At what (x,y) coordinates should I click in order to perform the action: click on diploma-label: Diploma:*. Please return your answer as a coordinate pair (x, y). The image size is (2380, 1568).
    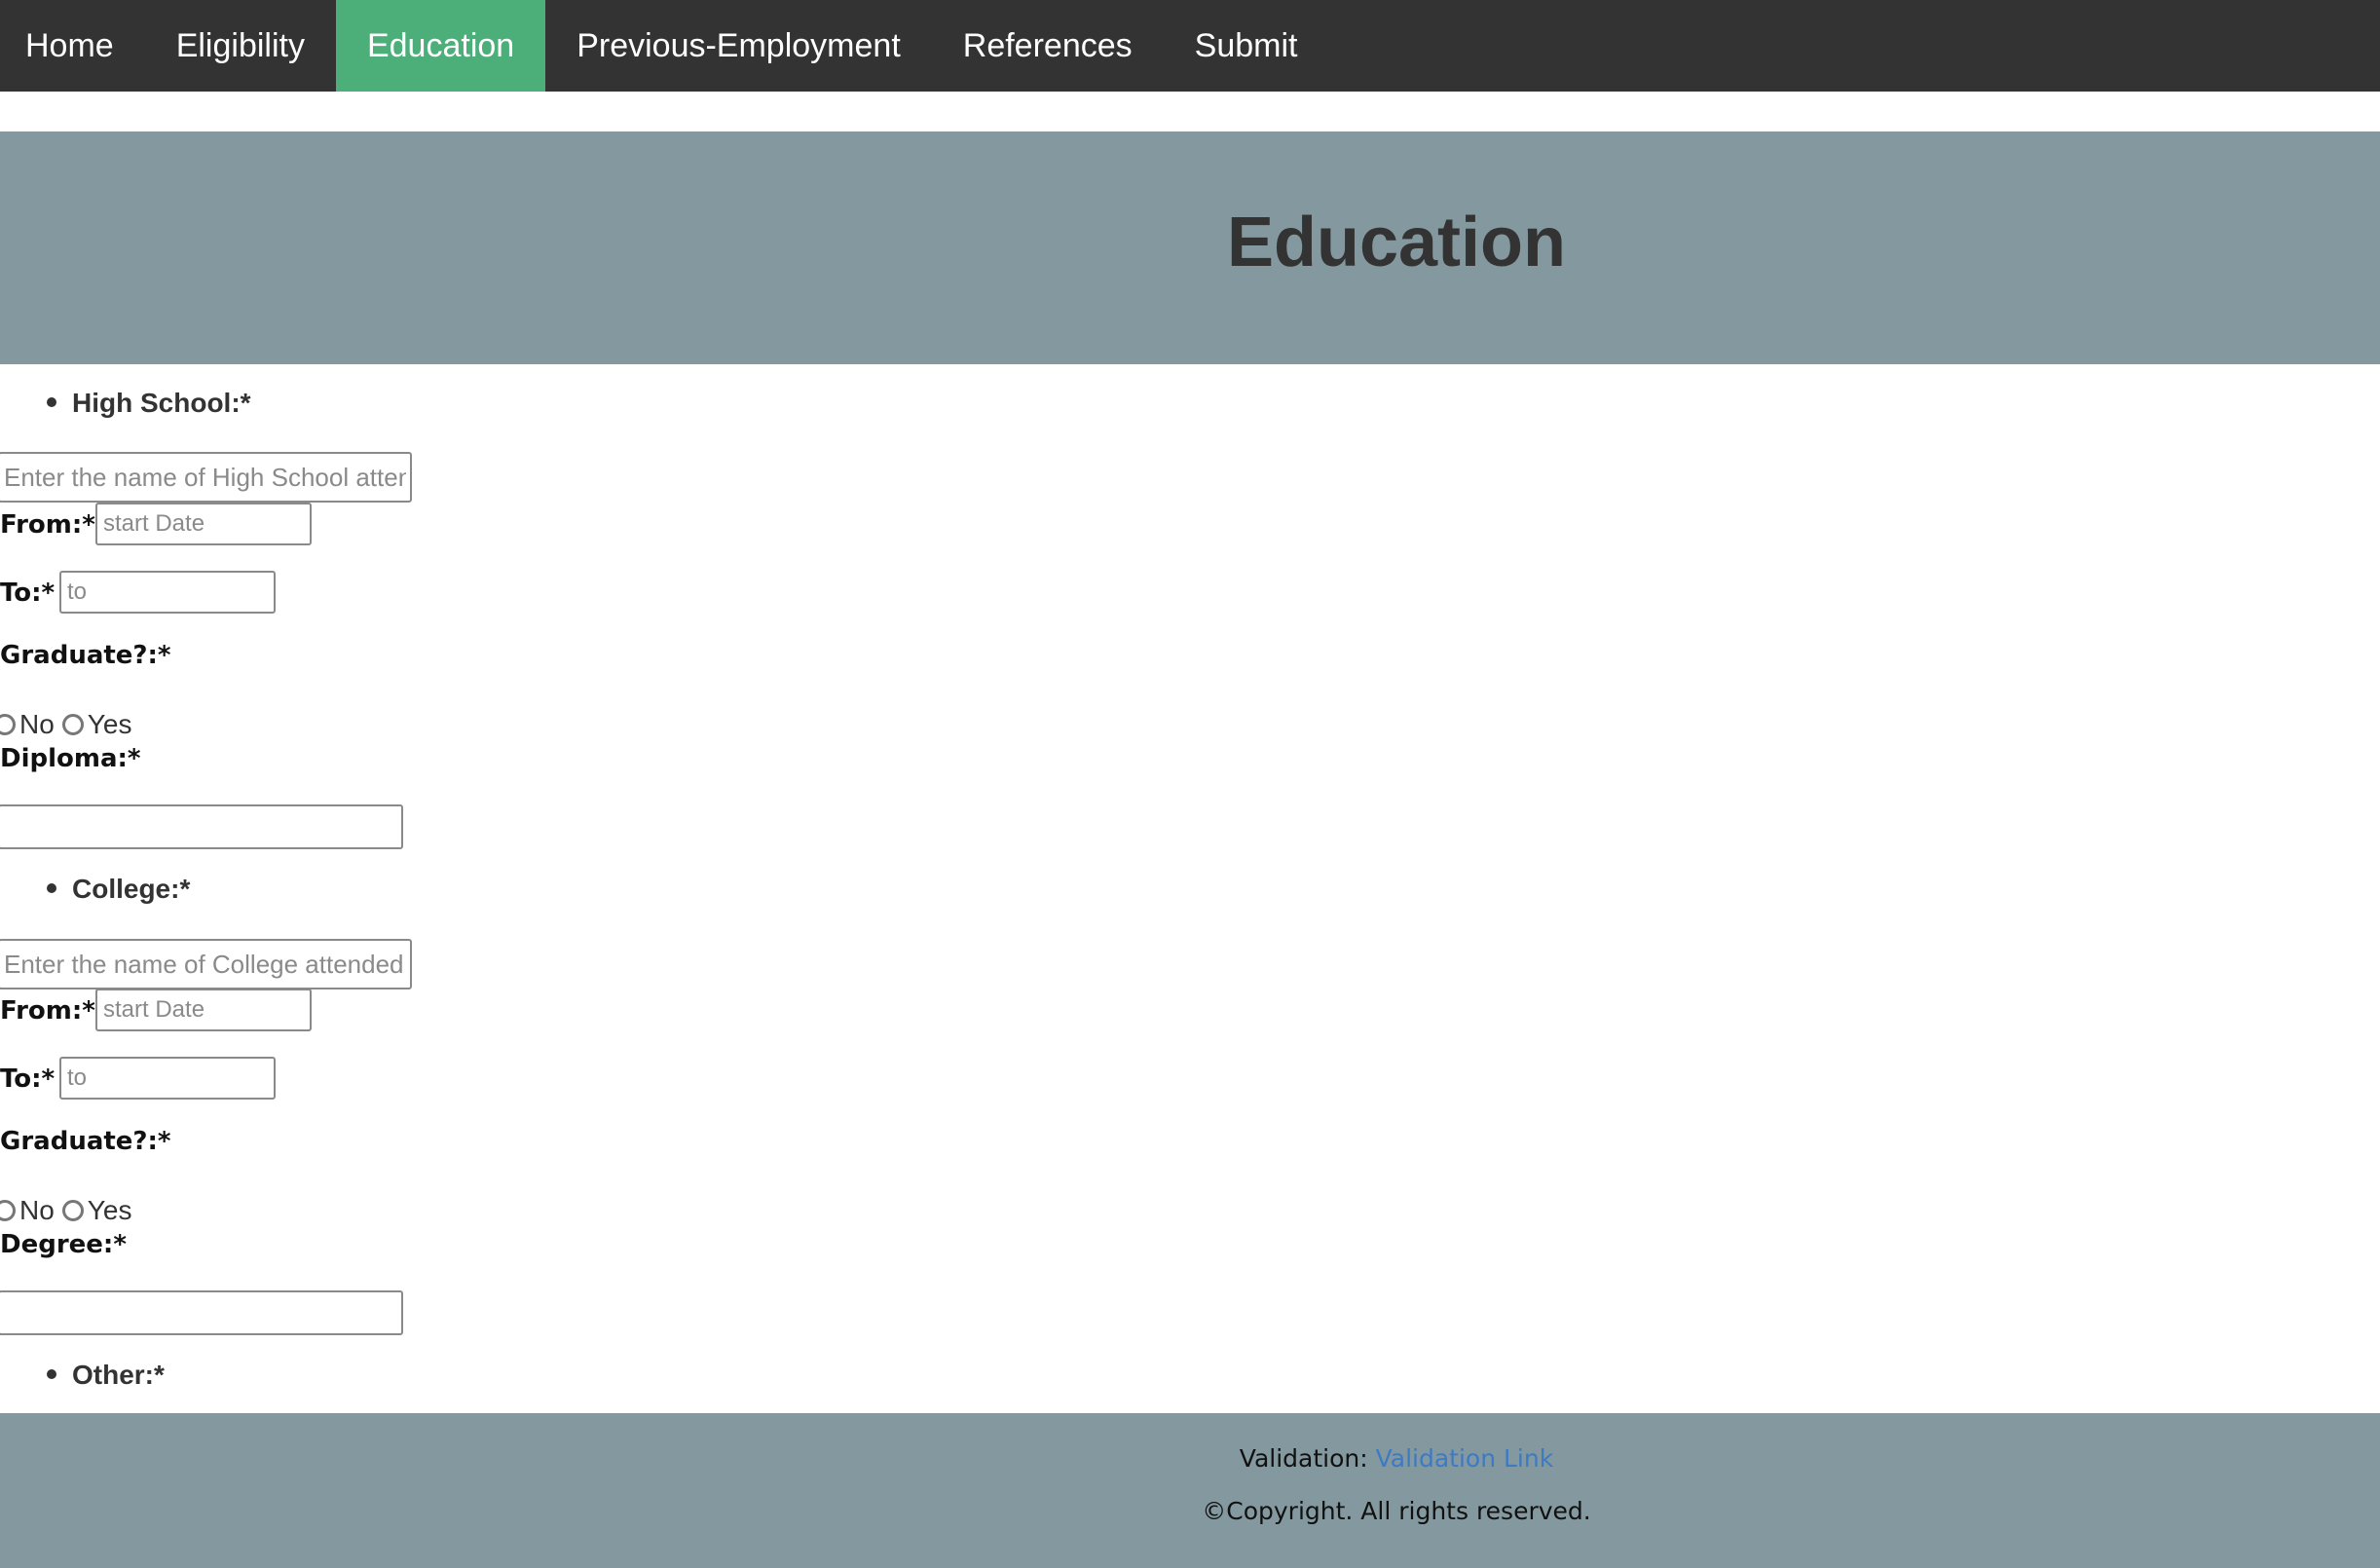
    Looking at the image, I should click on (70, 758).